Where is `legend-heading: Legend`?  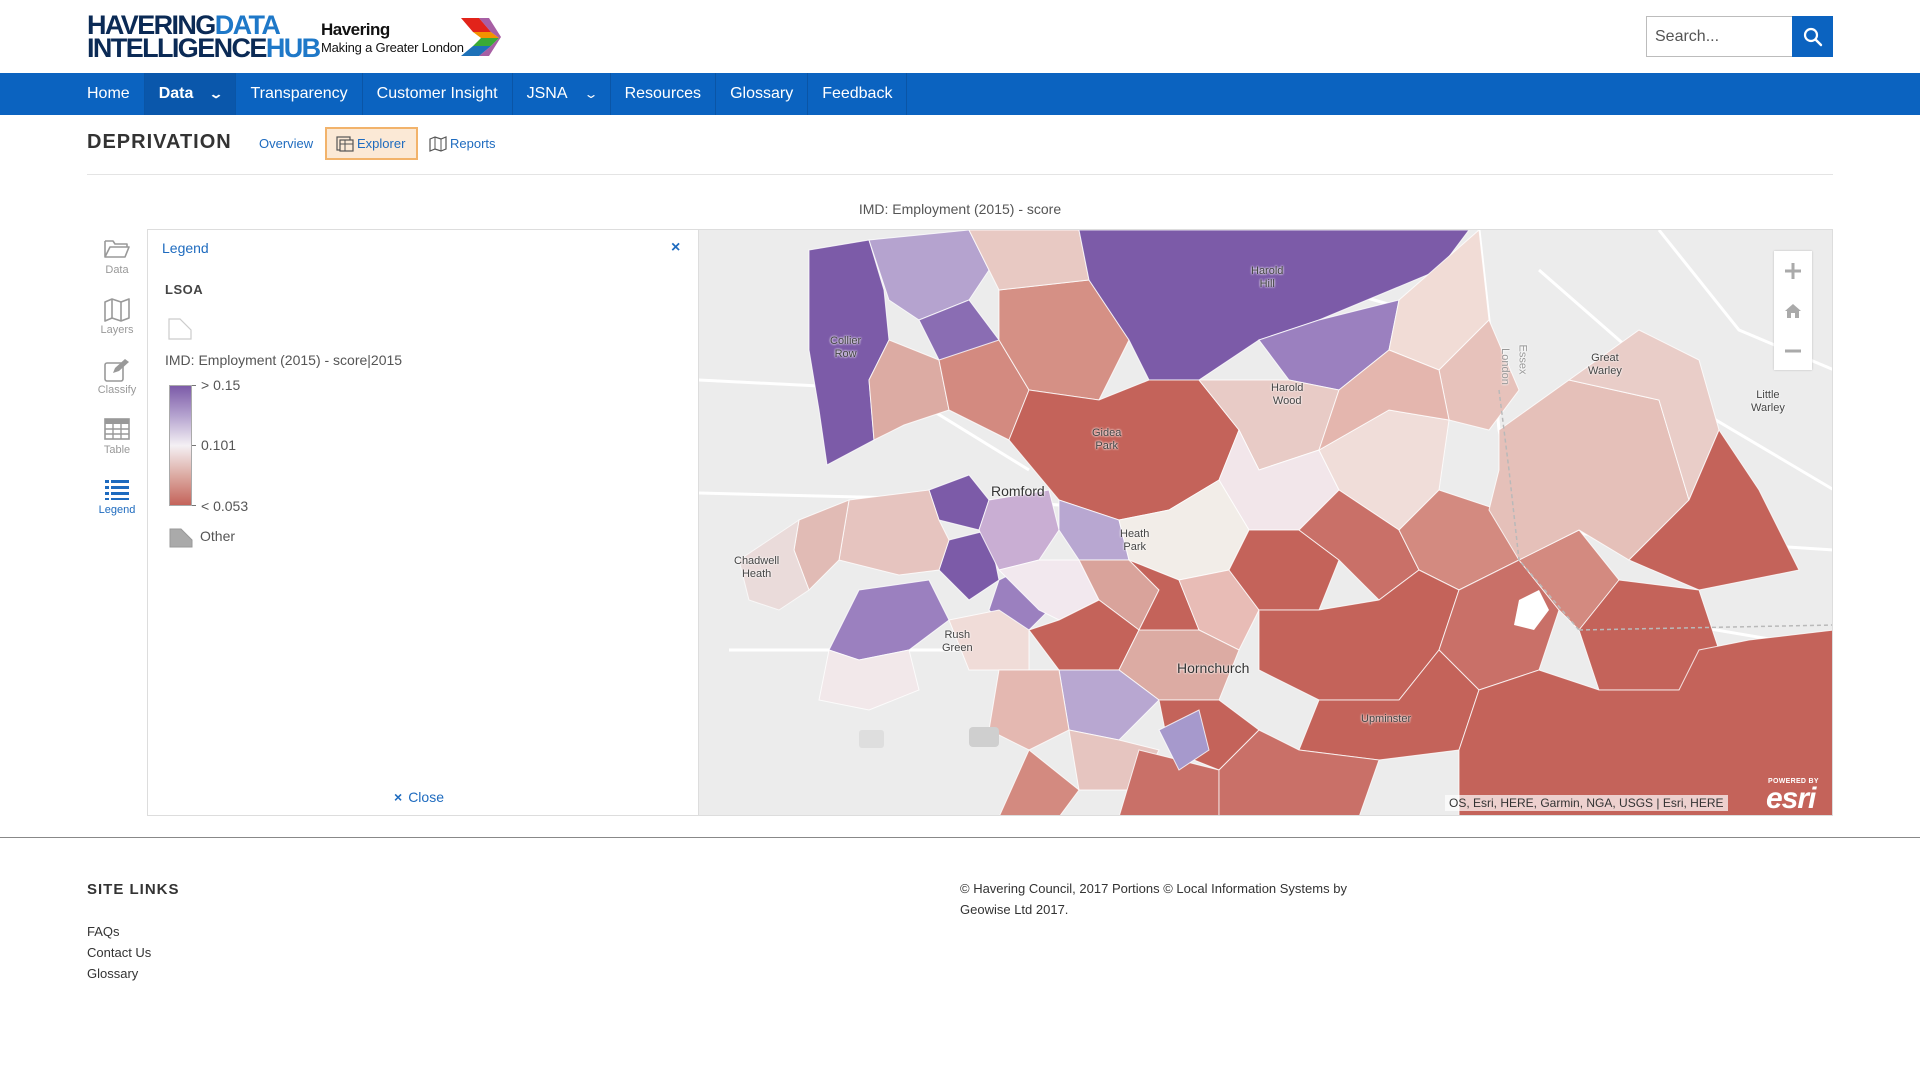 legend-heading: Legend is located at coordinates (185, 248).